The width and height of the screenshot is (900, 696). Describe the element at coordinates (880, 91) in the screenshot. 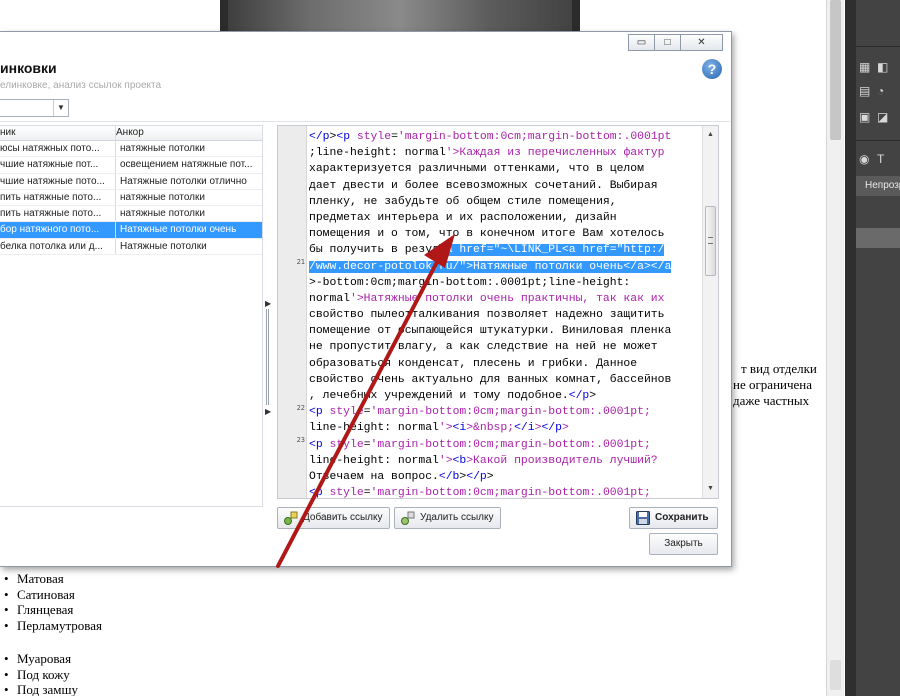

I see `adjust-icon: ◔` at that location.